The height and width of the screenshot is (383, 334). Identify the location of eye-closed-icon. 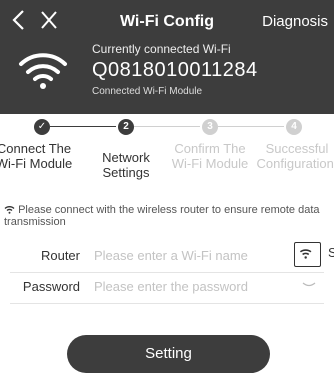
(309, 285).